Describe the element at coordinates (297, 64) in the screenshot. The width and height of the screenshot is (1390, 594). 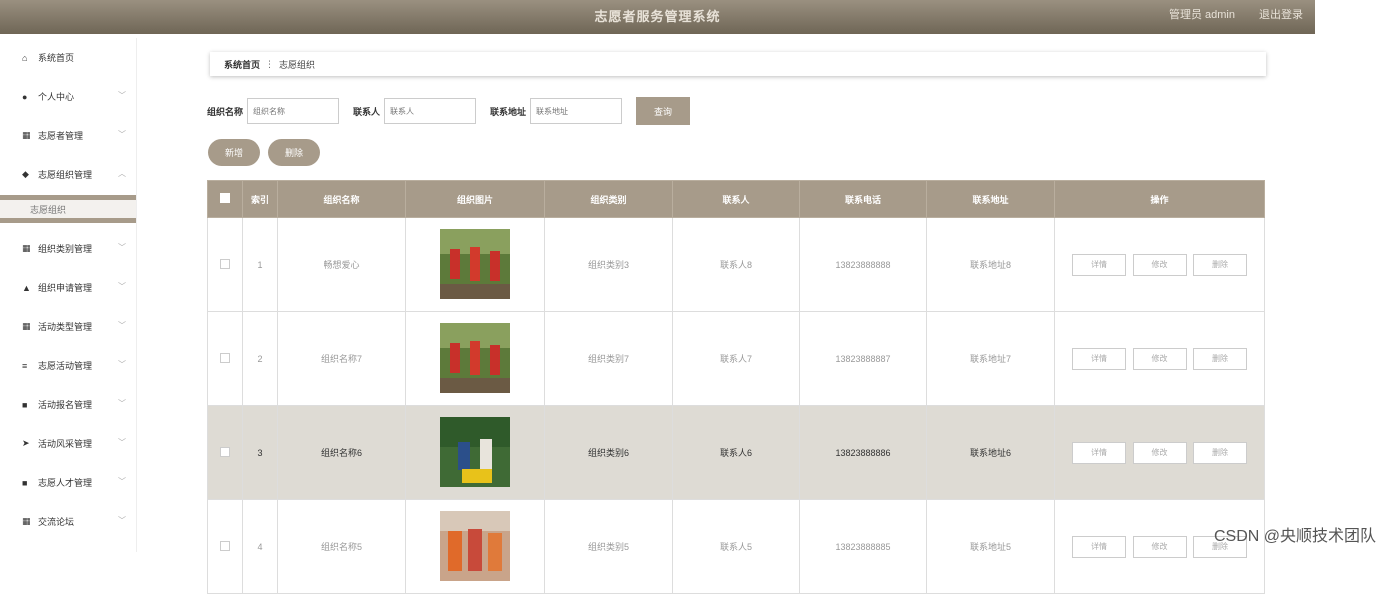
I see `breadcrumb-current: 志愿组织` at that location.